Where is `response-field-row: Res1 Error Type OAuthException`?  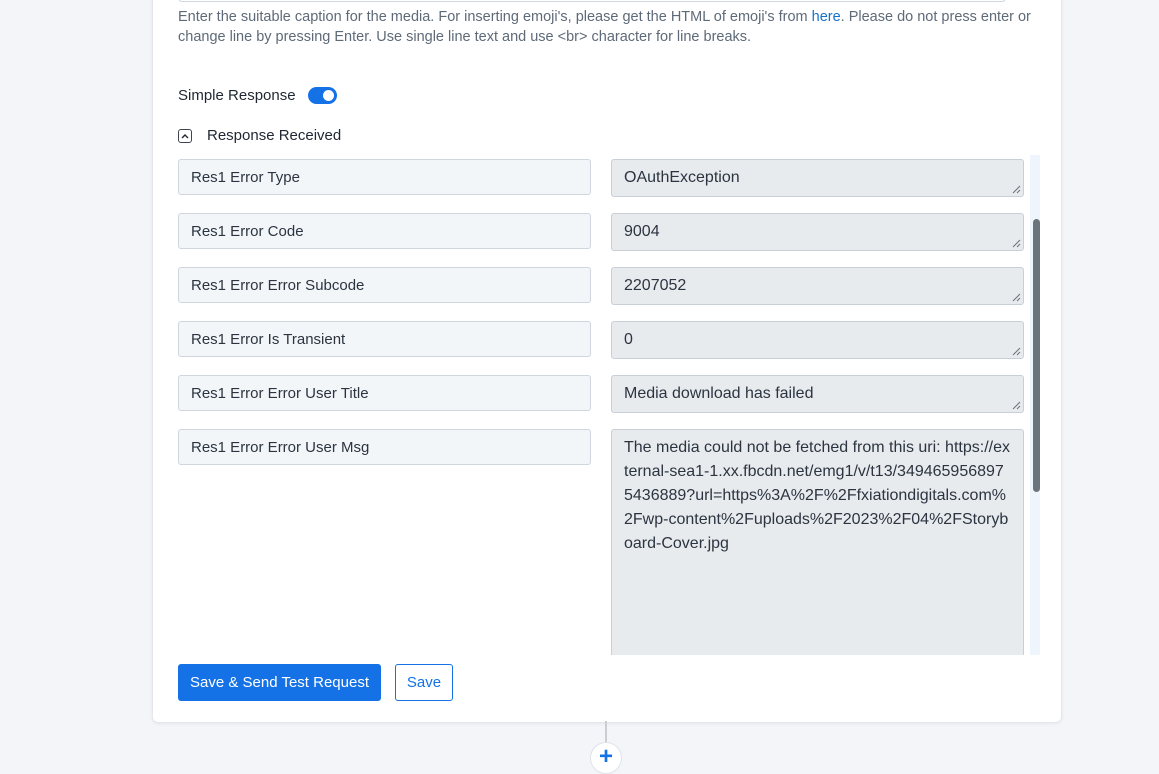
response-field-row: Res1 Error Type OAuthException is located at coordinates (601, 178).